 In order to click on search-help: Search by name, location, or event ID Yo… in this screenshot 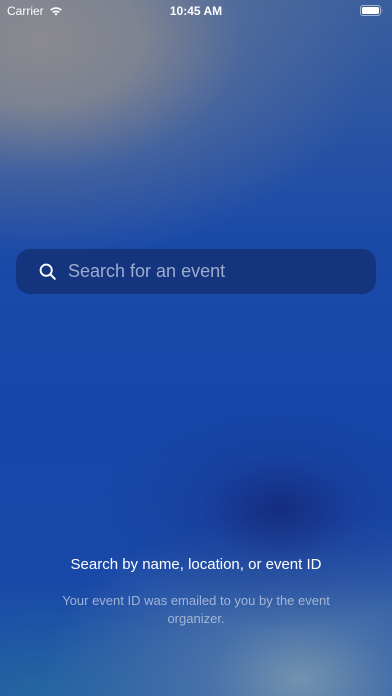, I will do `click(196, 591)`.